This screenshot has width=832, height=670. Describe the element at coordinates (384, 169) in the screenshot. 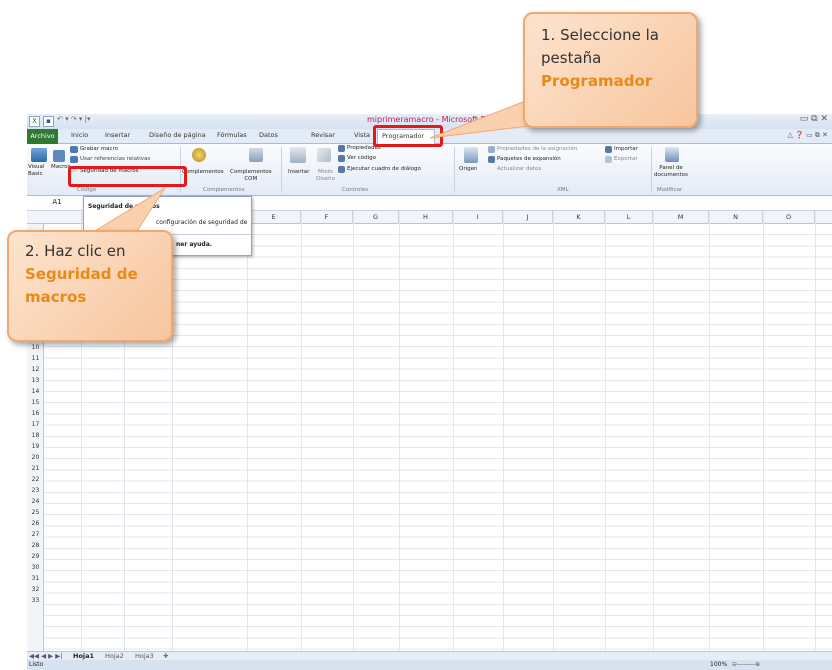

I see `ejecutar-dialogo-button: Ejecutar cuadro de diálogo` at that location.